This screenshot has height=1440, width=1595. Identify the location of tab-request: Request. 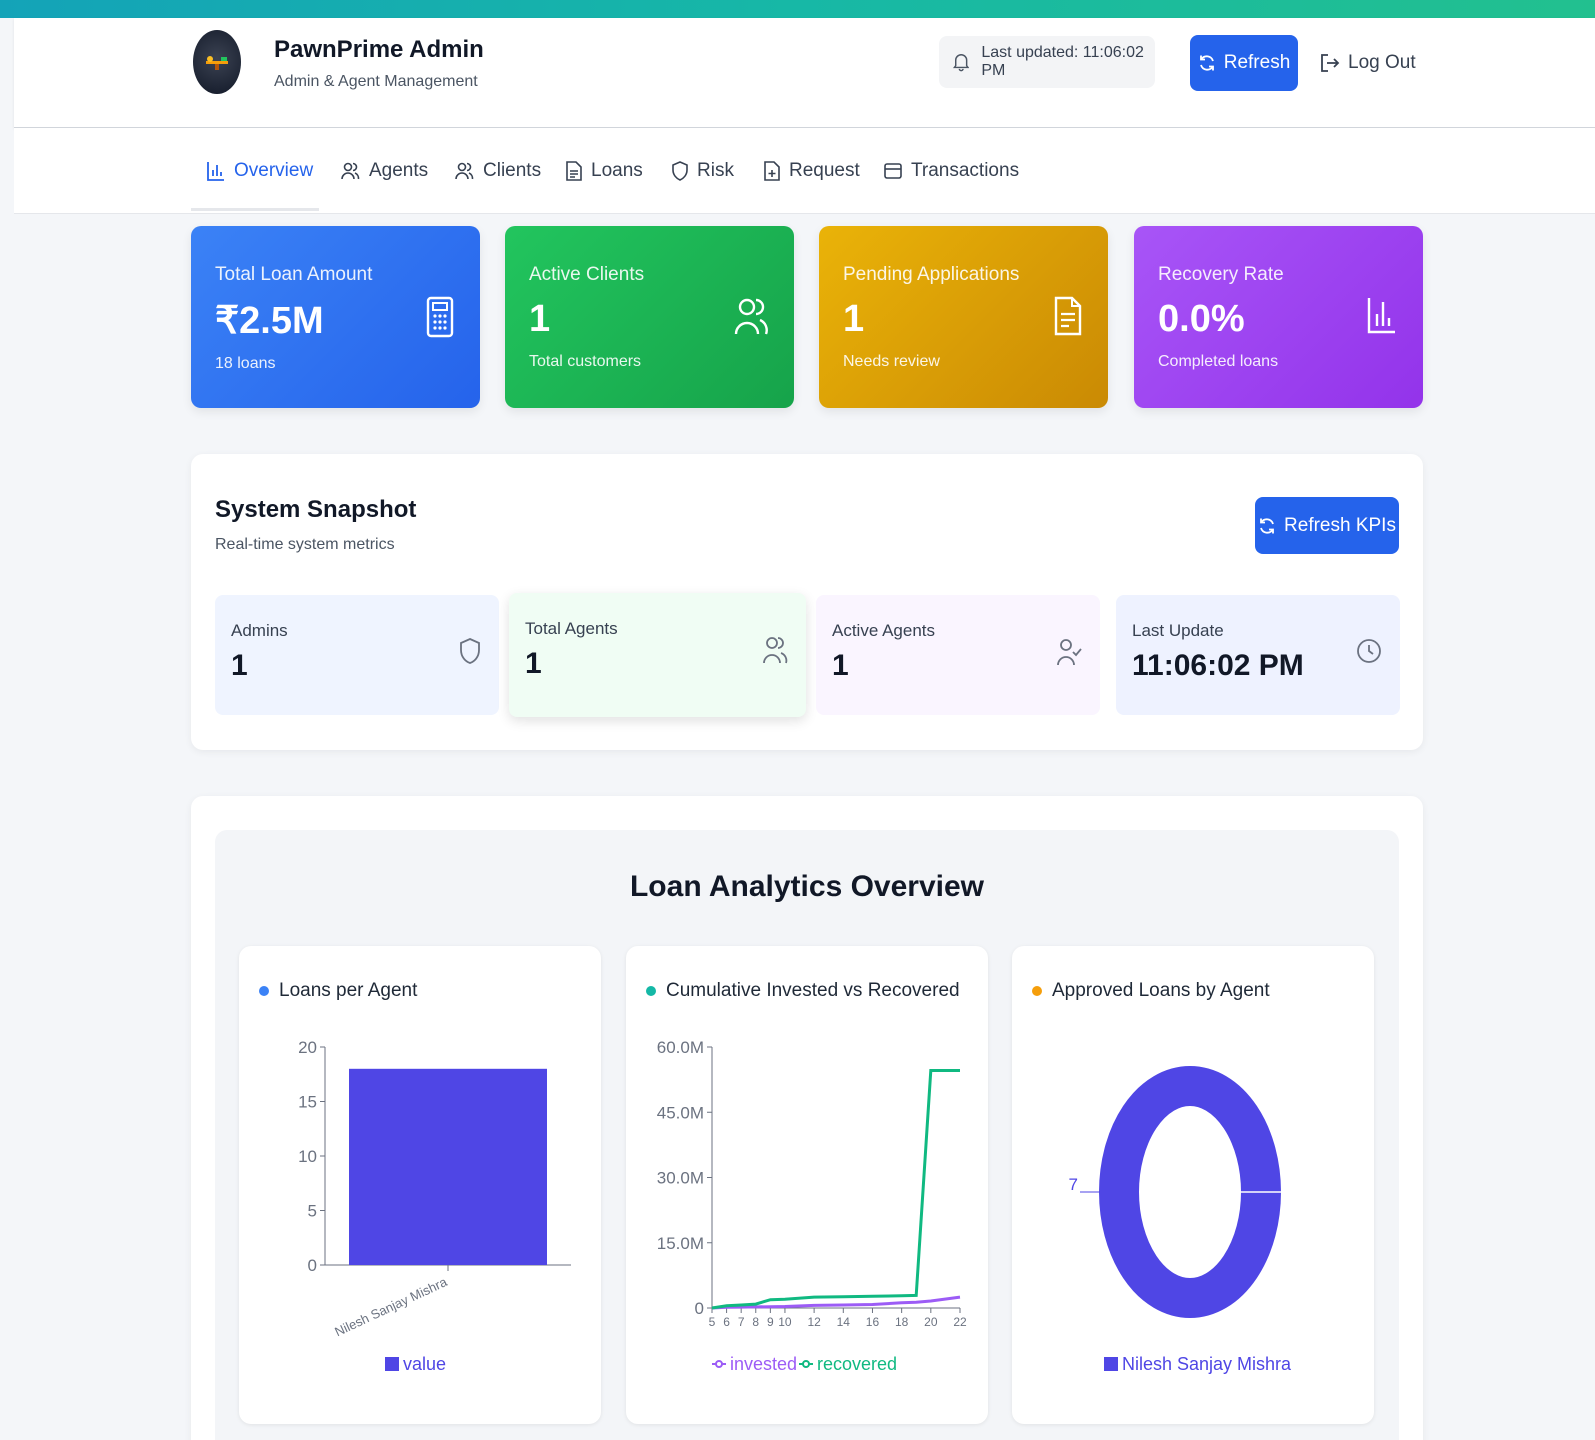
(812, 171).